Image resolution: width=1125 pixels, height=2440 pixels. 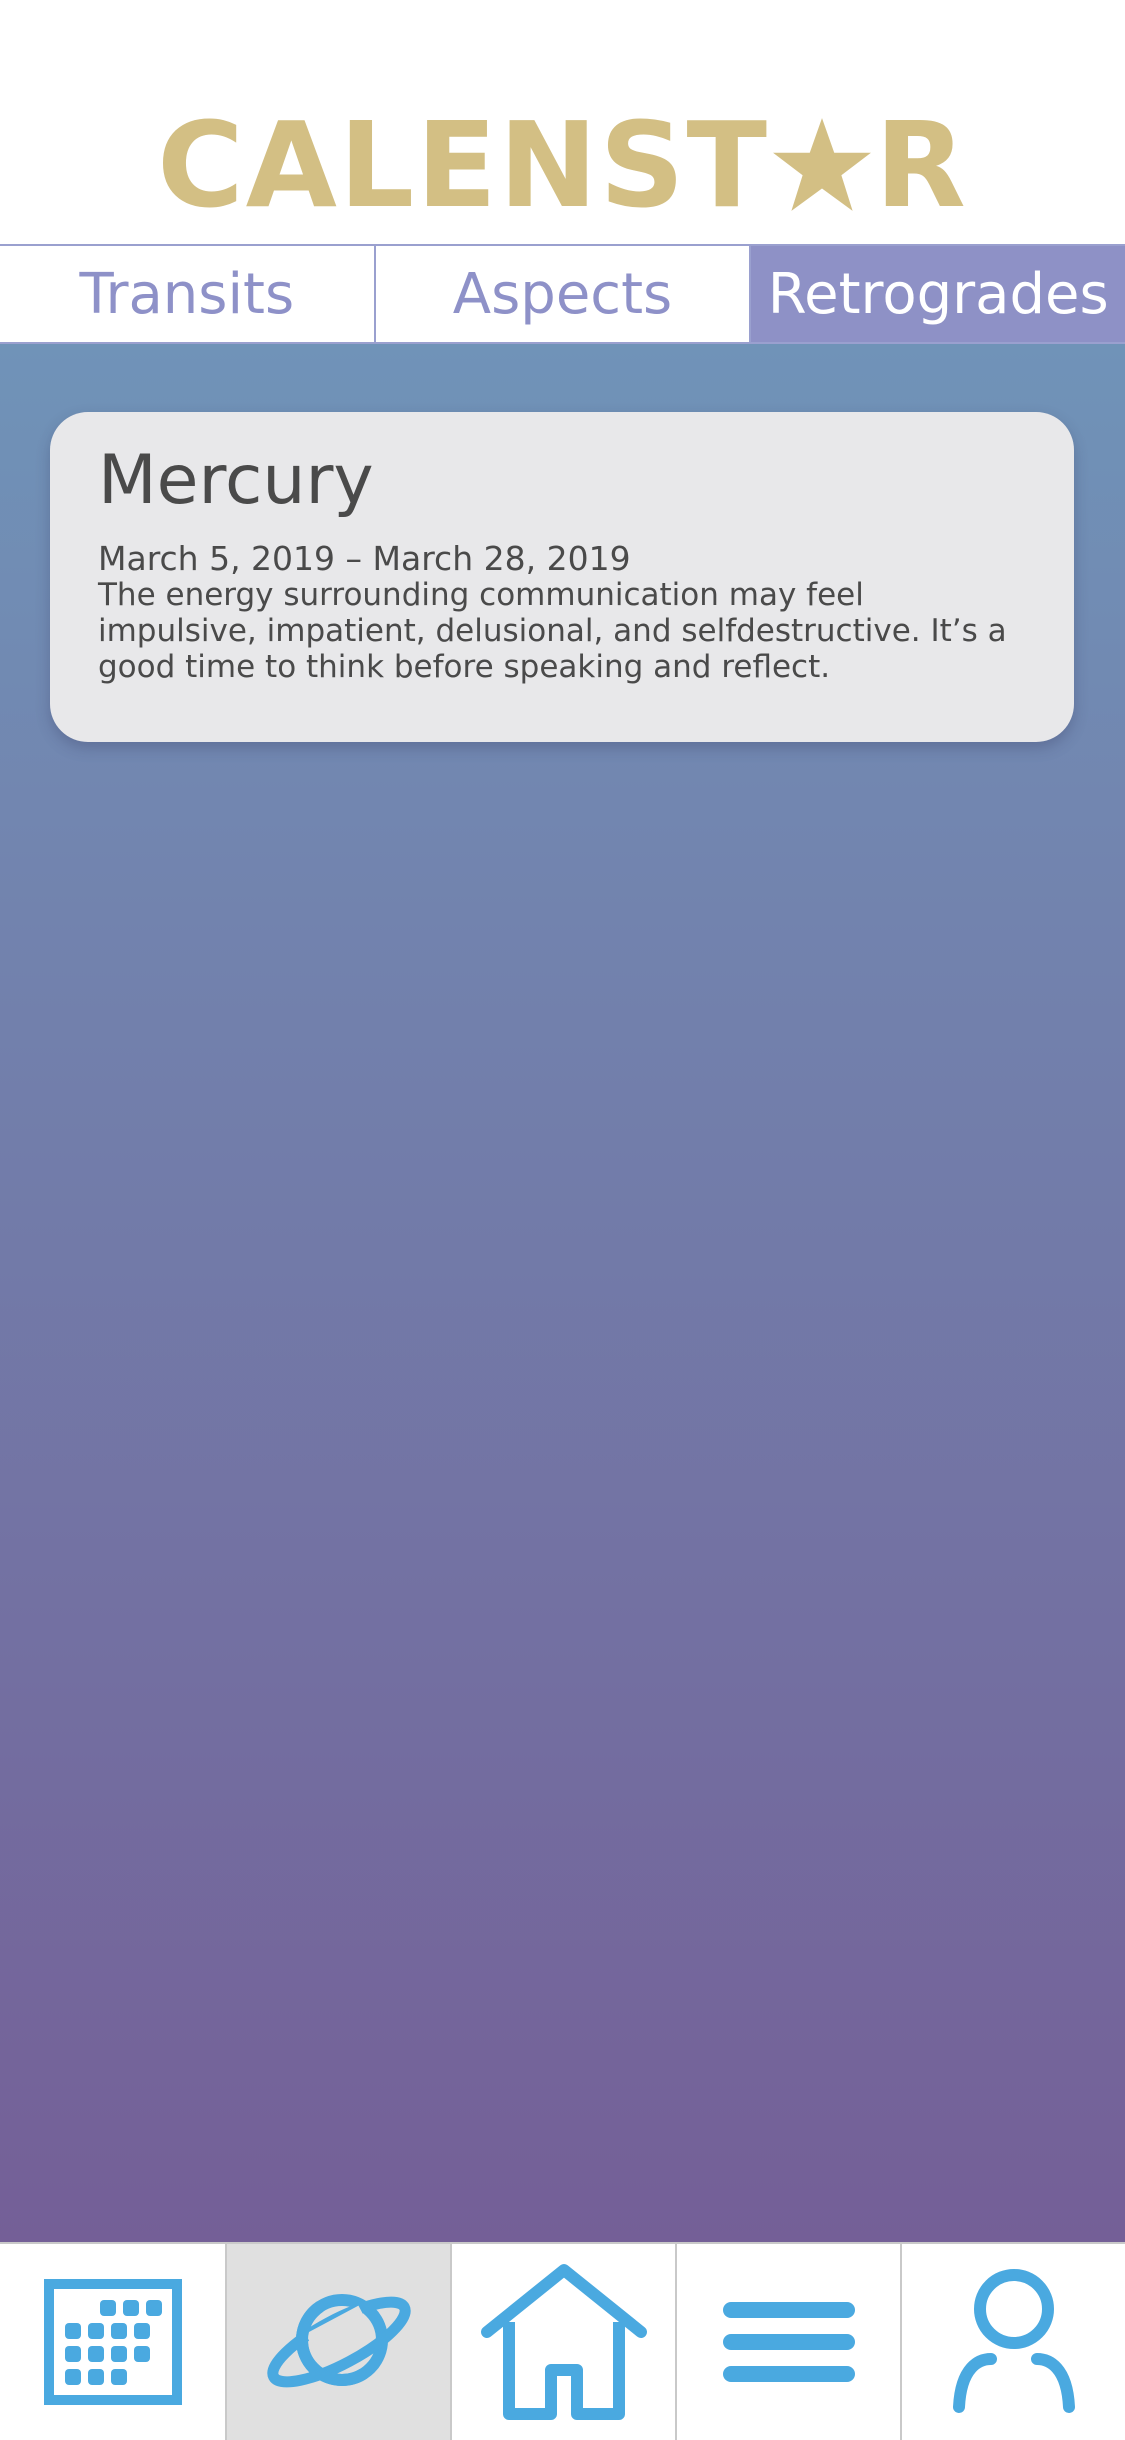 I want to click on nav-menu, so click(x=787, y=2342).